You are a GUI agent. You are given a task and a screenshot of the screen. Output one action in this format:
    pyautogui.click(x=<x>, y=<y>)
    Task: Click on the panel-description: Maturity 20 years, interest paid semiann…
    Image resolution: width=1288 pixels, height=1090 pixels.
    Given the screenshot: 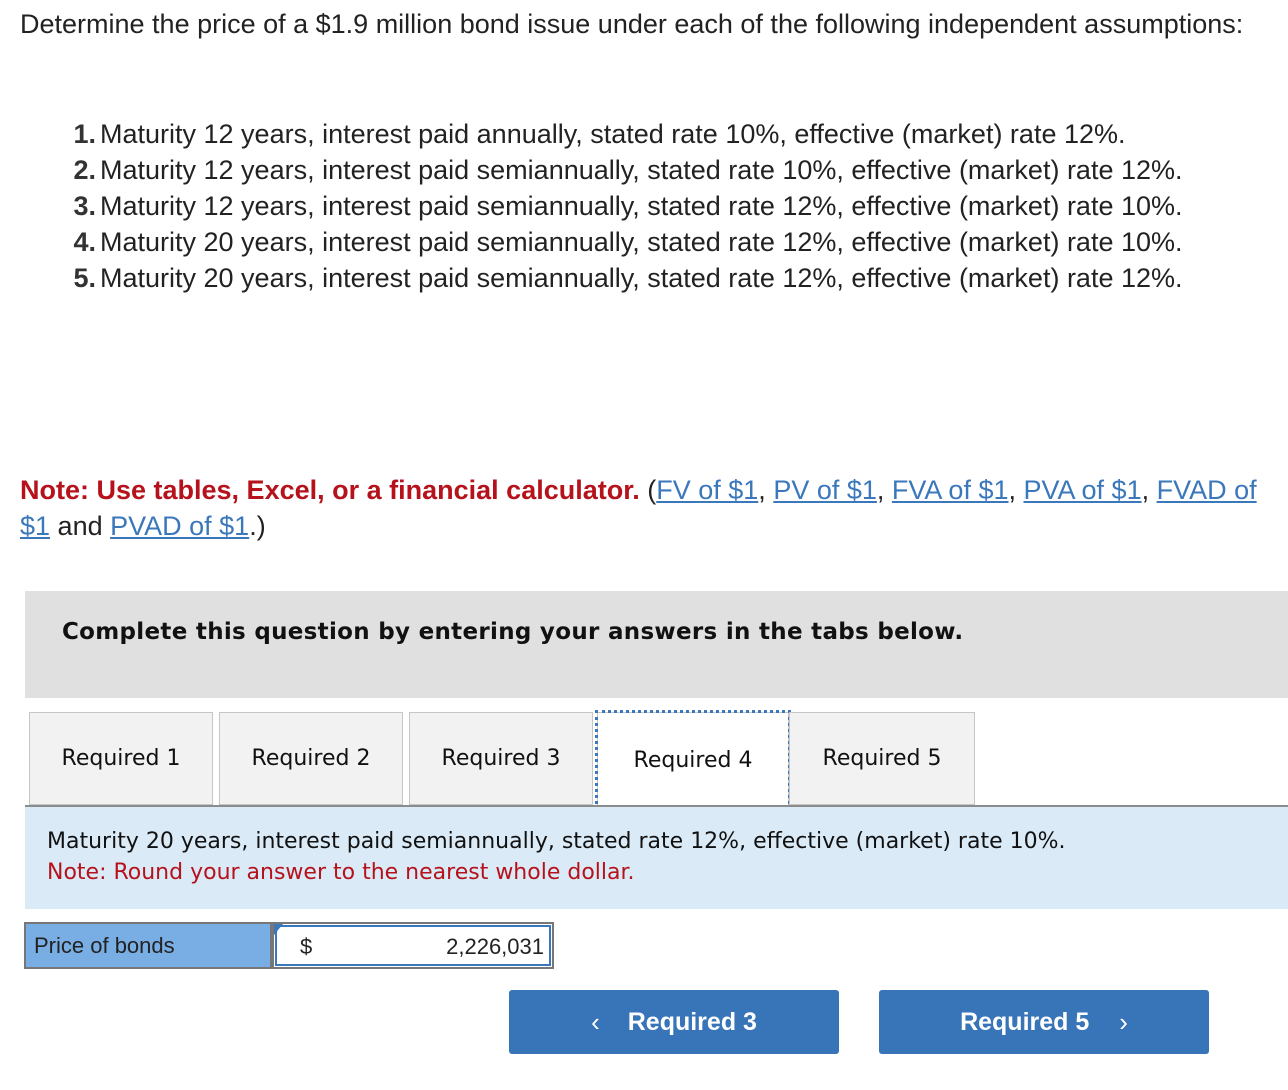 What is the action you would take?
    pyautogui.click(x=556, y=841)
    